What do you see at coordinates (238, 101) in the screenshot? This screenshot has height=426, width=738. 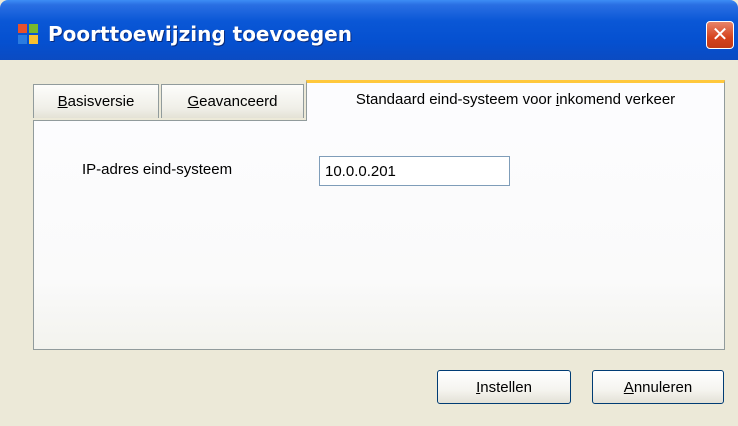 I see `tab-label: eavanceerd` at bounding box center [238, 101].